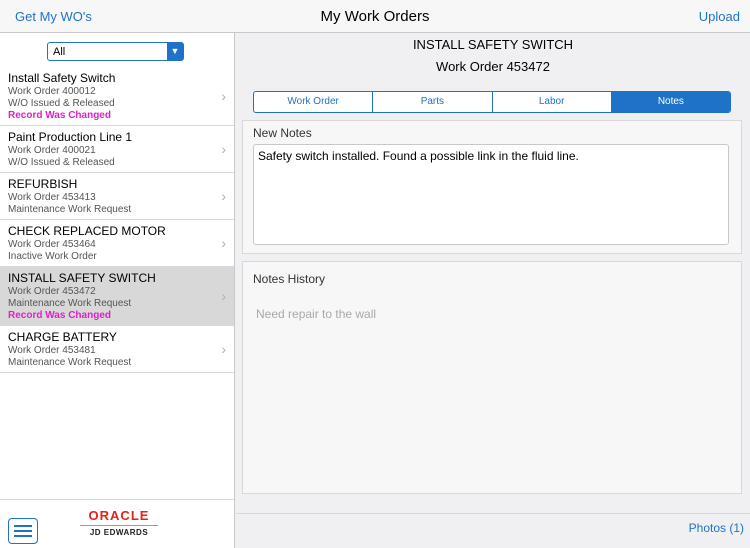  Describe the element at coordinates (82, 278) in the screenshot. I see `work-order-title: INSTALL SAFETY SWITCH` at that location.